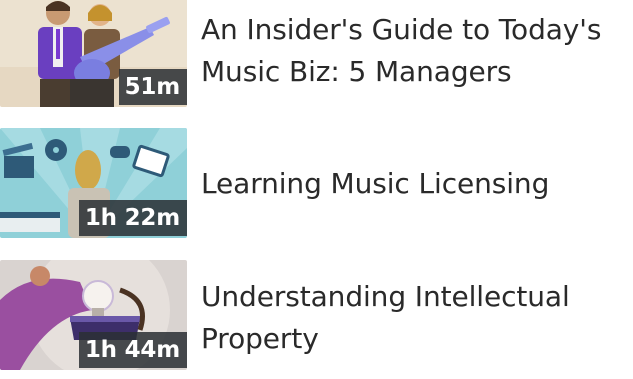 This screenshot has height=379, width=633. Describe the element at coordinates (152, 87) in the screenshot. I see `duration-badge: 51m` at that location.